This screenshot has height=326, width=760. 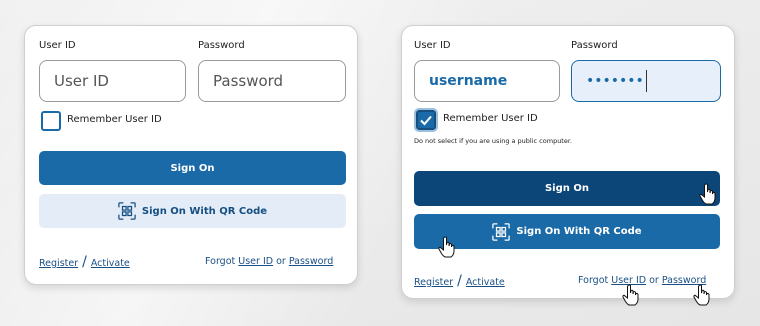 I want to click on user-id-value: username, so click(x=468, y=81).